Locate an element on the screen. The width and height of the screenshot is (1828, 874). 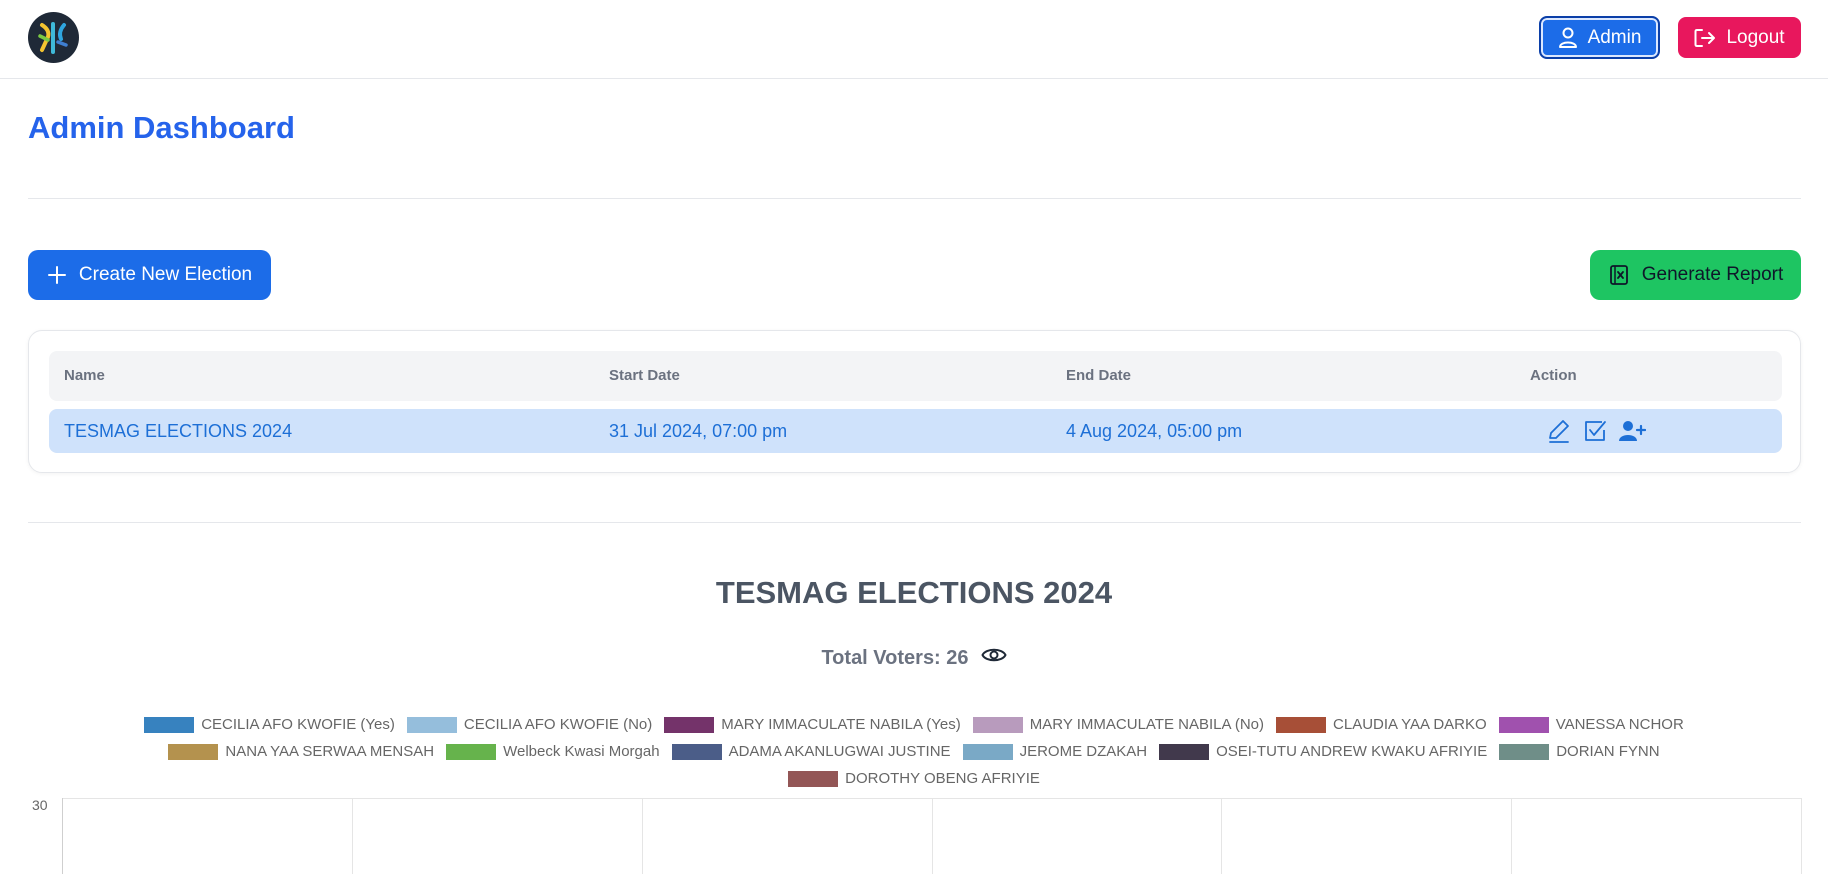
column-header-end-date: End Date is located at coordinates (1099, 375).